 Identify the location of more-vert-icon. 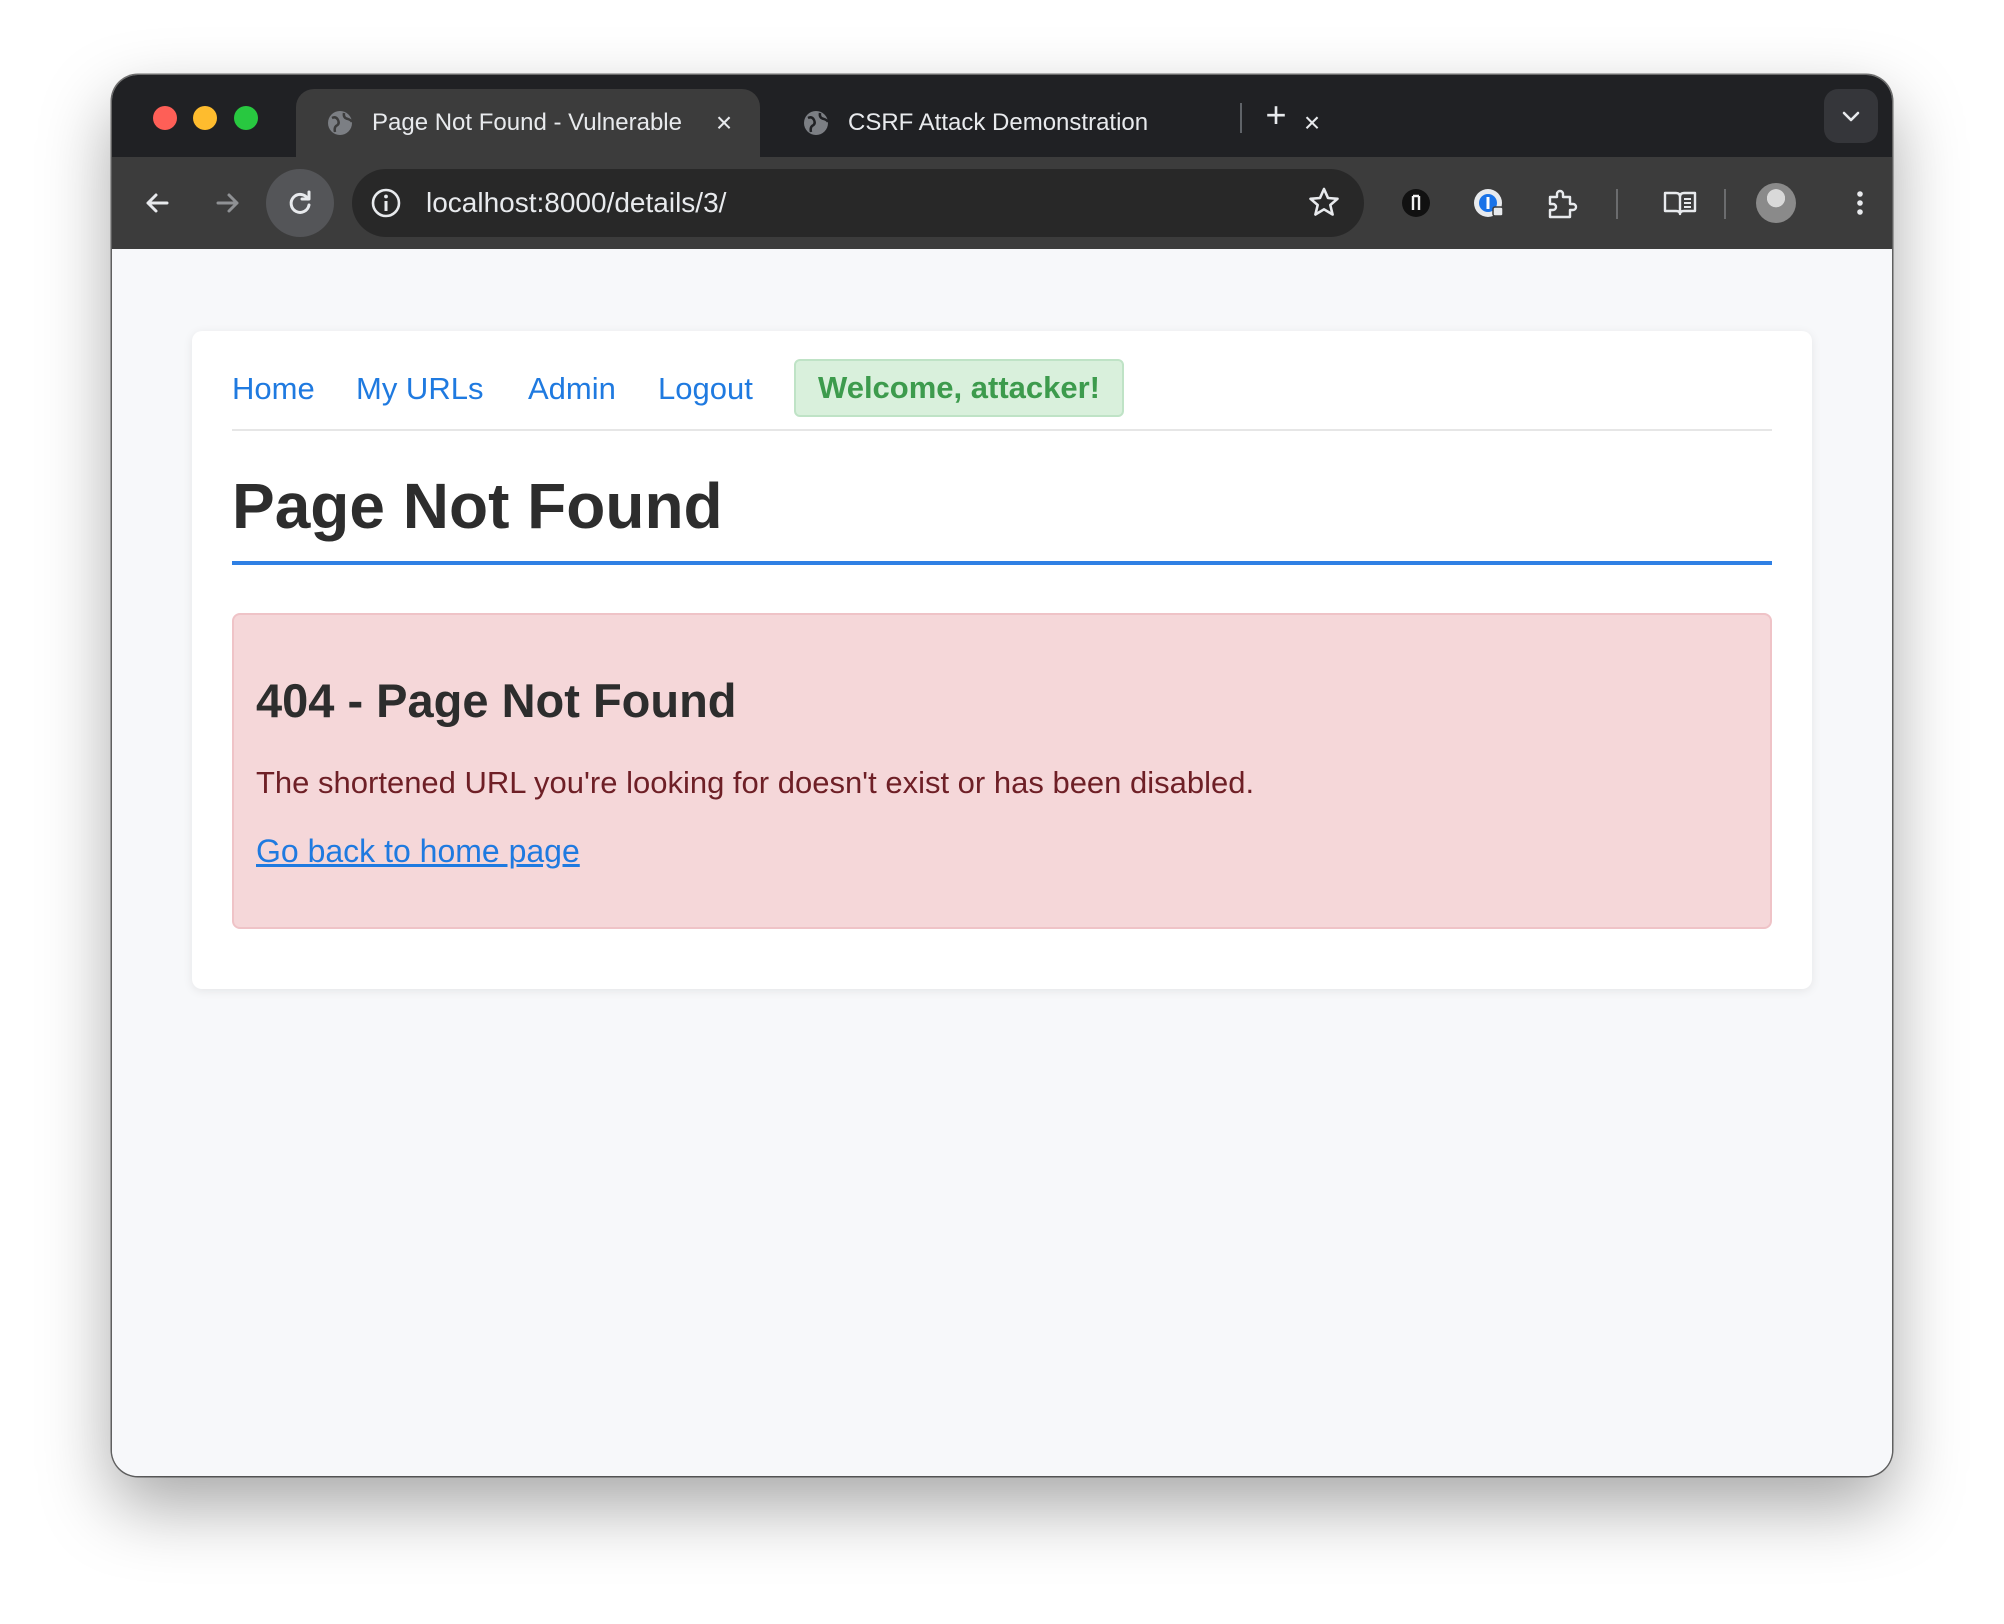
(1860, 203).